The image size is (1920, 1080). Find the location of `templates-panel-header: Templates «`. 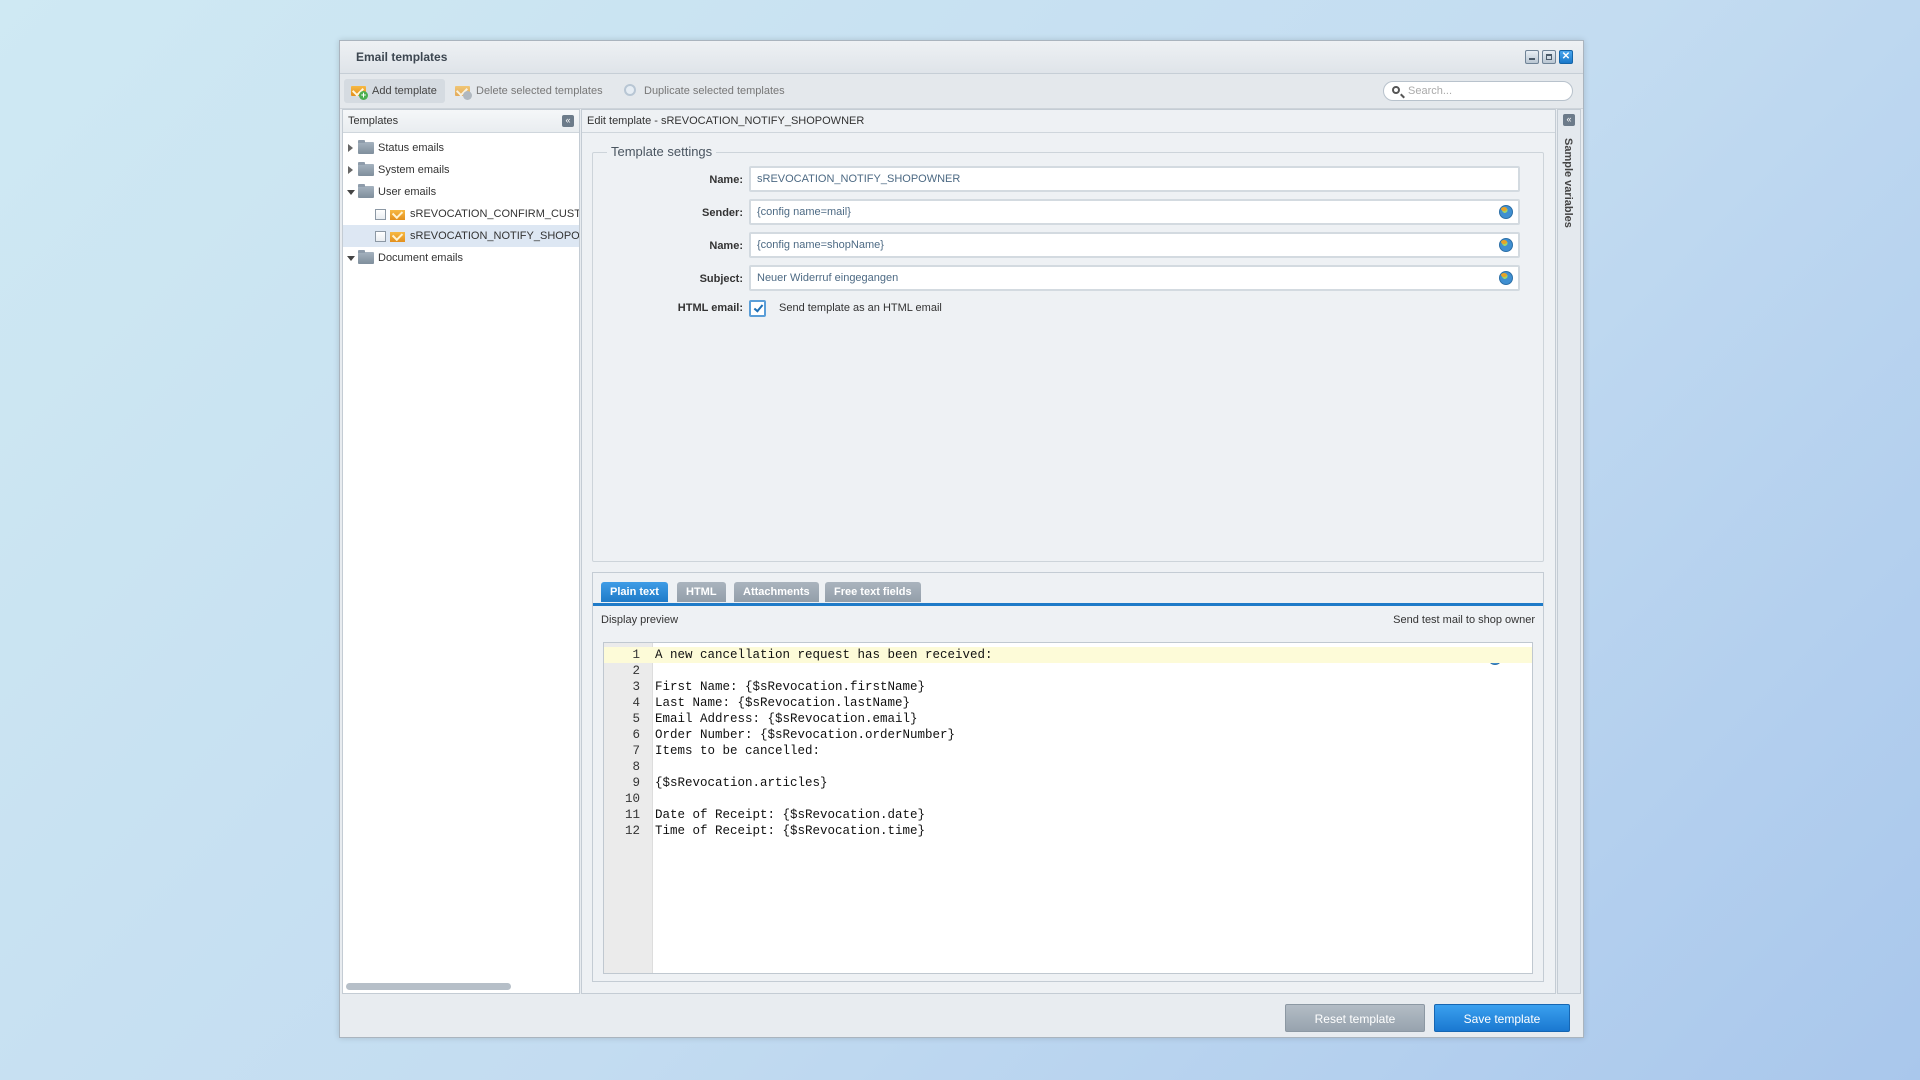

templates-panel-header: Templates « is located at coordinates (461, 121).